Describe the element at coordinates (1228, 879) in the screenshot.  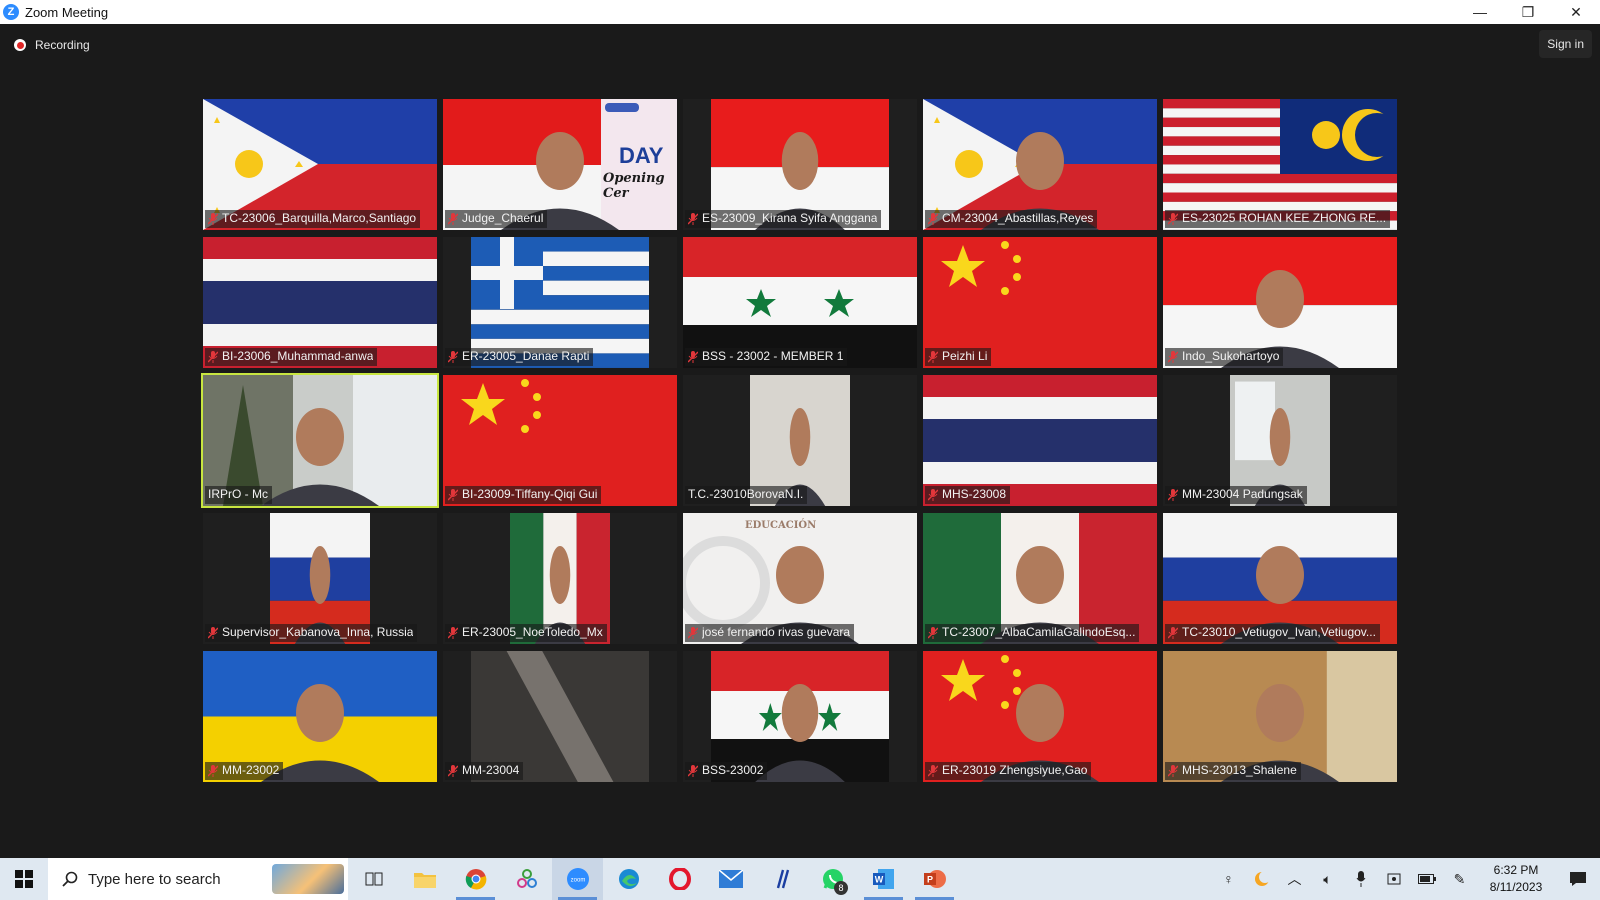
I see `people-icon: ♀` at that location.